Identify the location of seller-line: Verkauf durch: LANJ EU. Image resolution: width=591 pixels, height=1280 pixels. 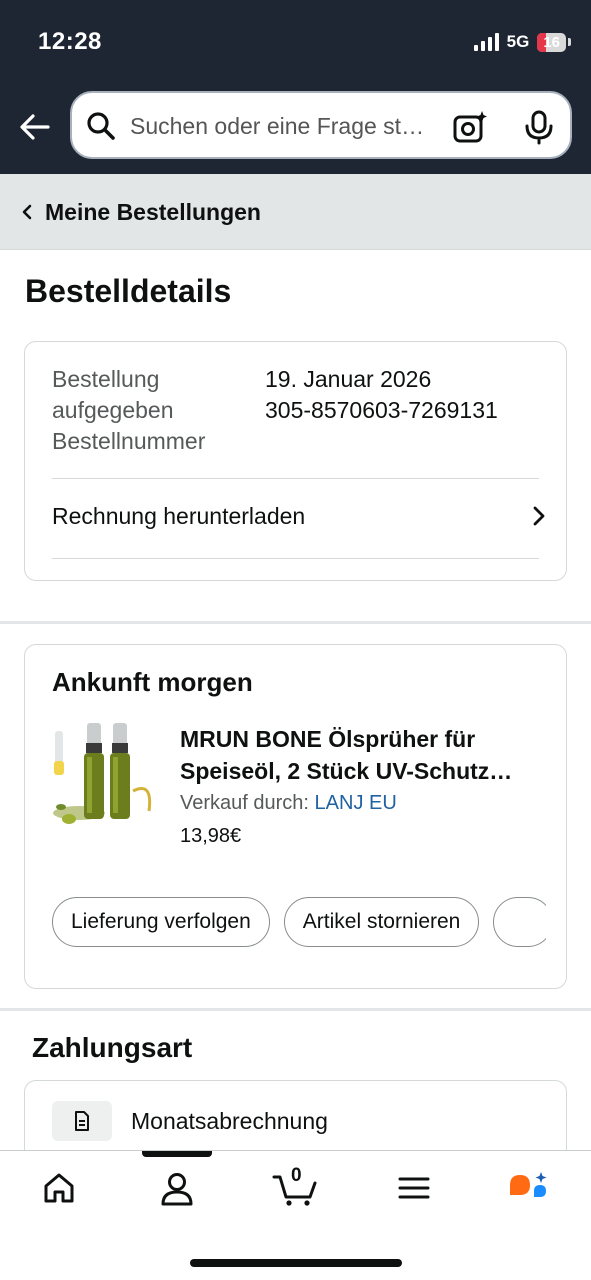
(288, 803).